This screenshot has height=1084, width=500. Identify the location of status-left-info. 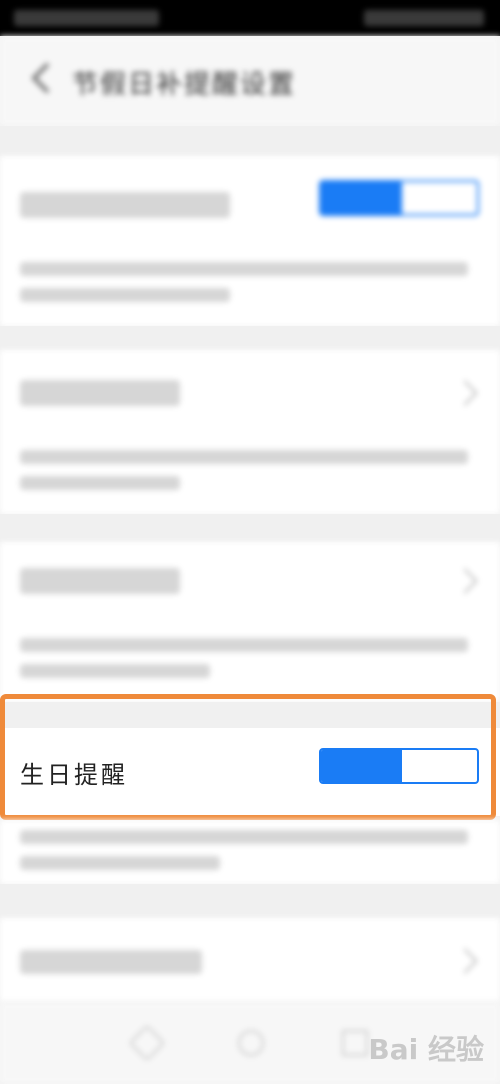
(86, 18).